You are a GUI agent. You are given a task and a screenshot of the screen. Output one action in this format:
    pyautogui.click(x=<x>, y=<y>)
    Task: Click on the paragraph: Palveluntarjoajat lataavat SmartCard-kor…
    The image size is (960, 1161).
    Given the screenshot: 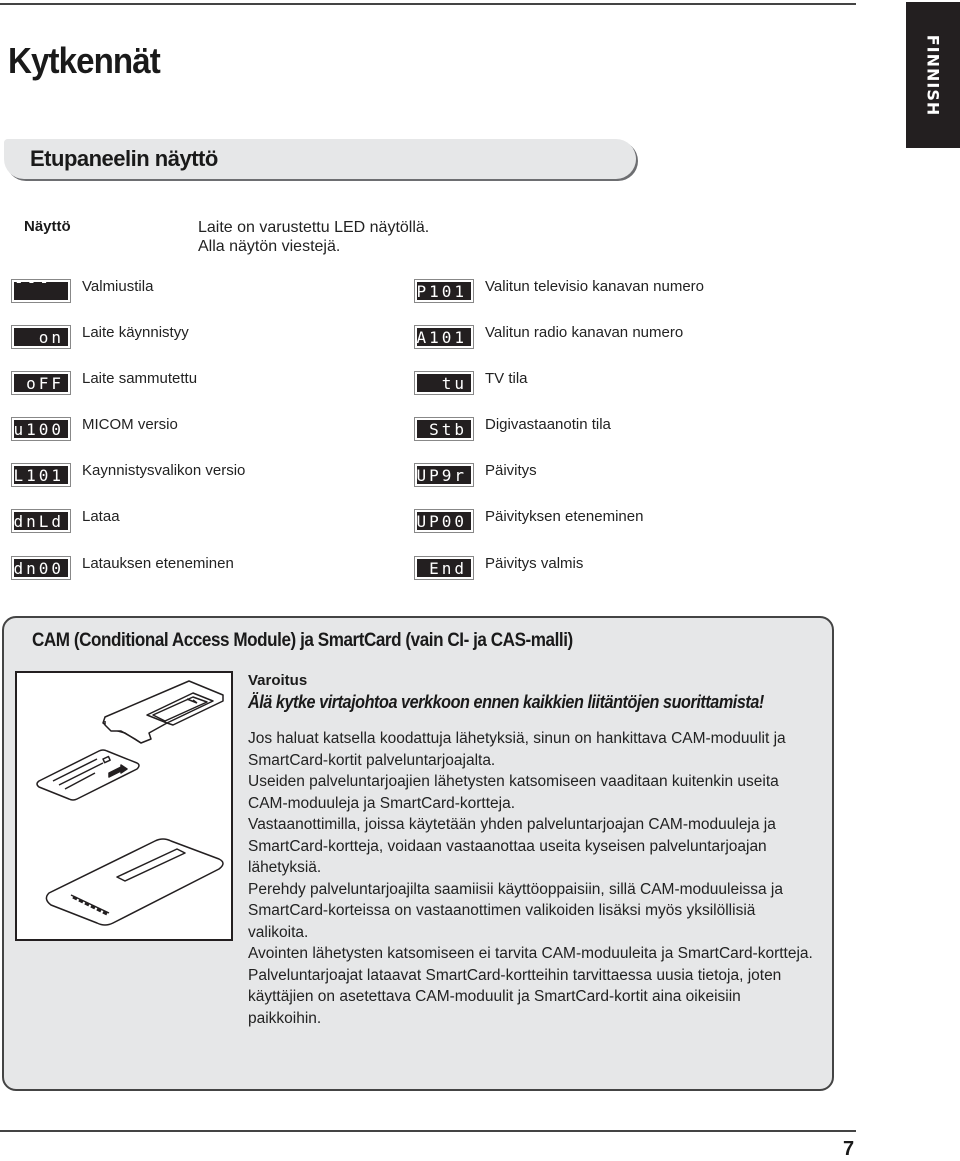 What is the action you would take?
    pyautogui.click(x=515, y=996)
    